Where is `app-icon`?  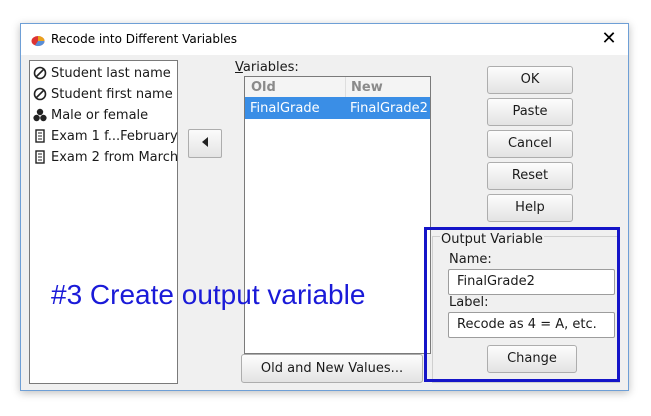 app-icon is located at coordinates (38, 41).